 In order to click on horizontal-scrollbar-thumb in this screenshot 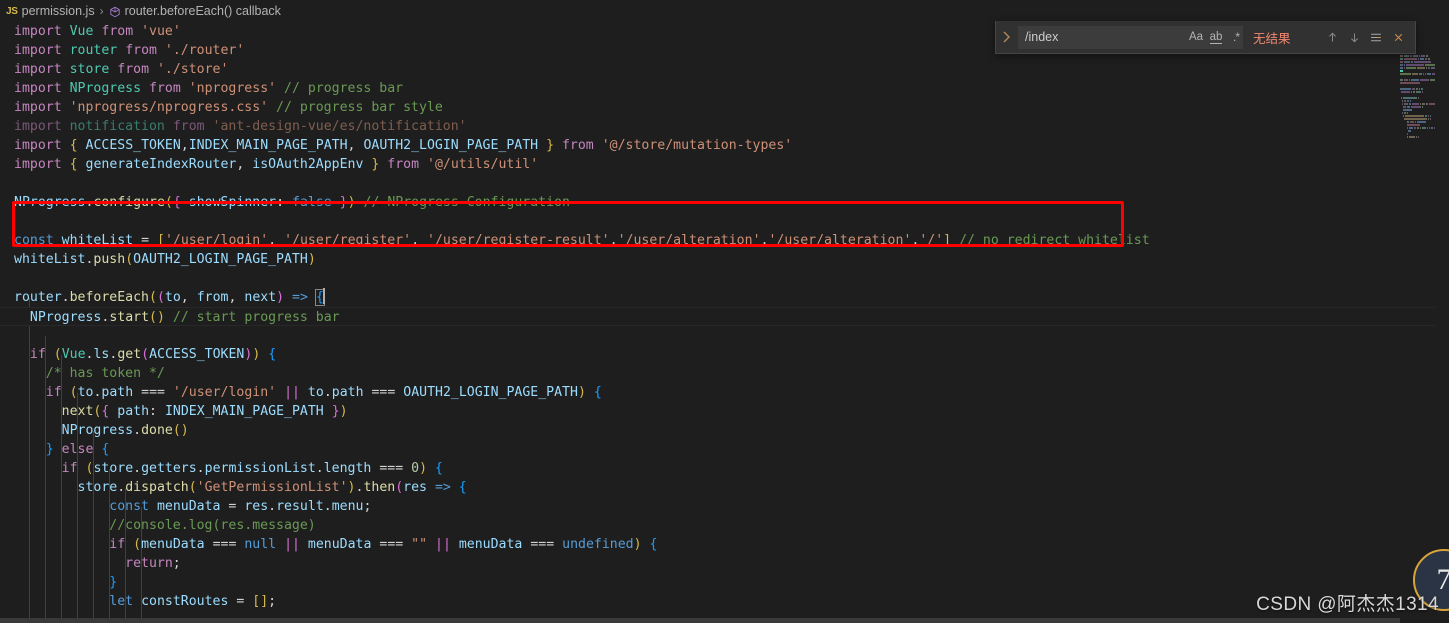, I will do `click(700, 620)`.